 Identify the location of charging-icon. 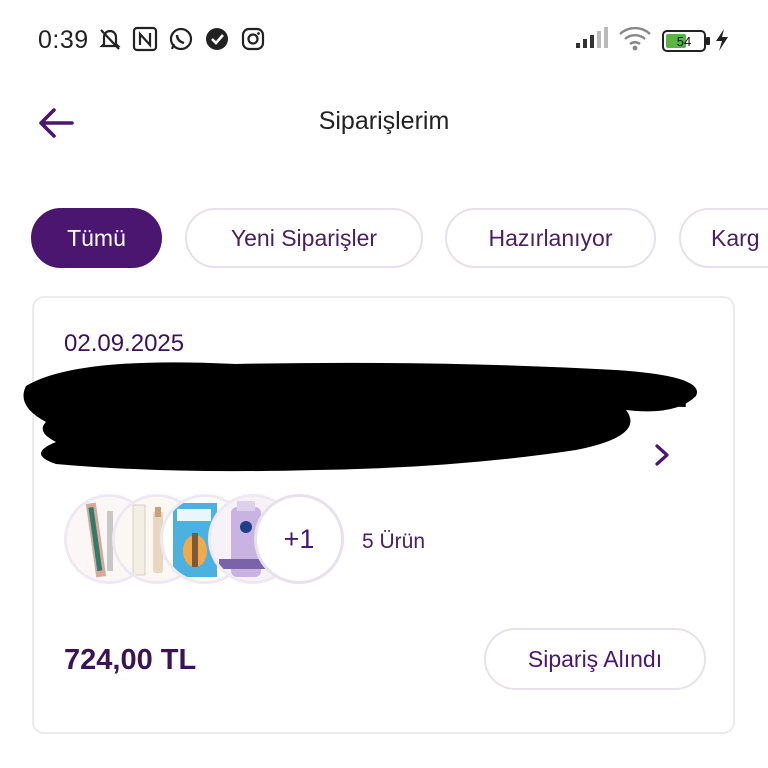
(722, 40).